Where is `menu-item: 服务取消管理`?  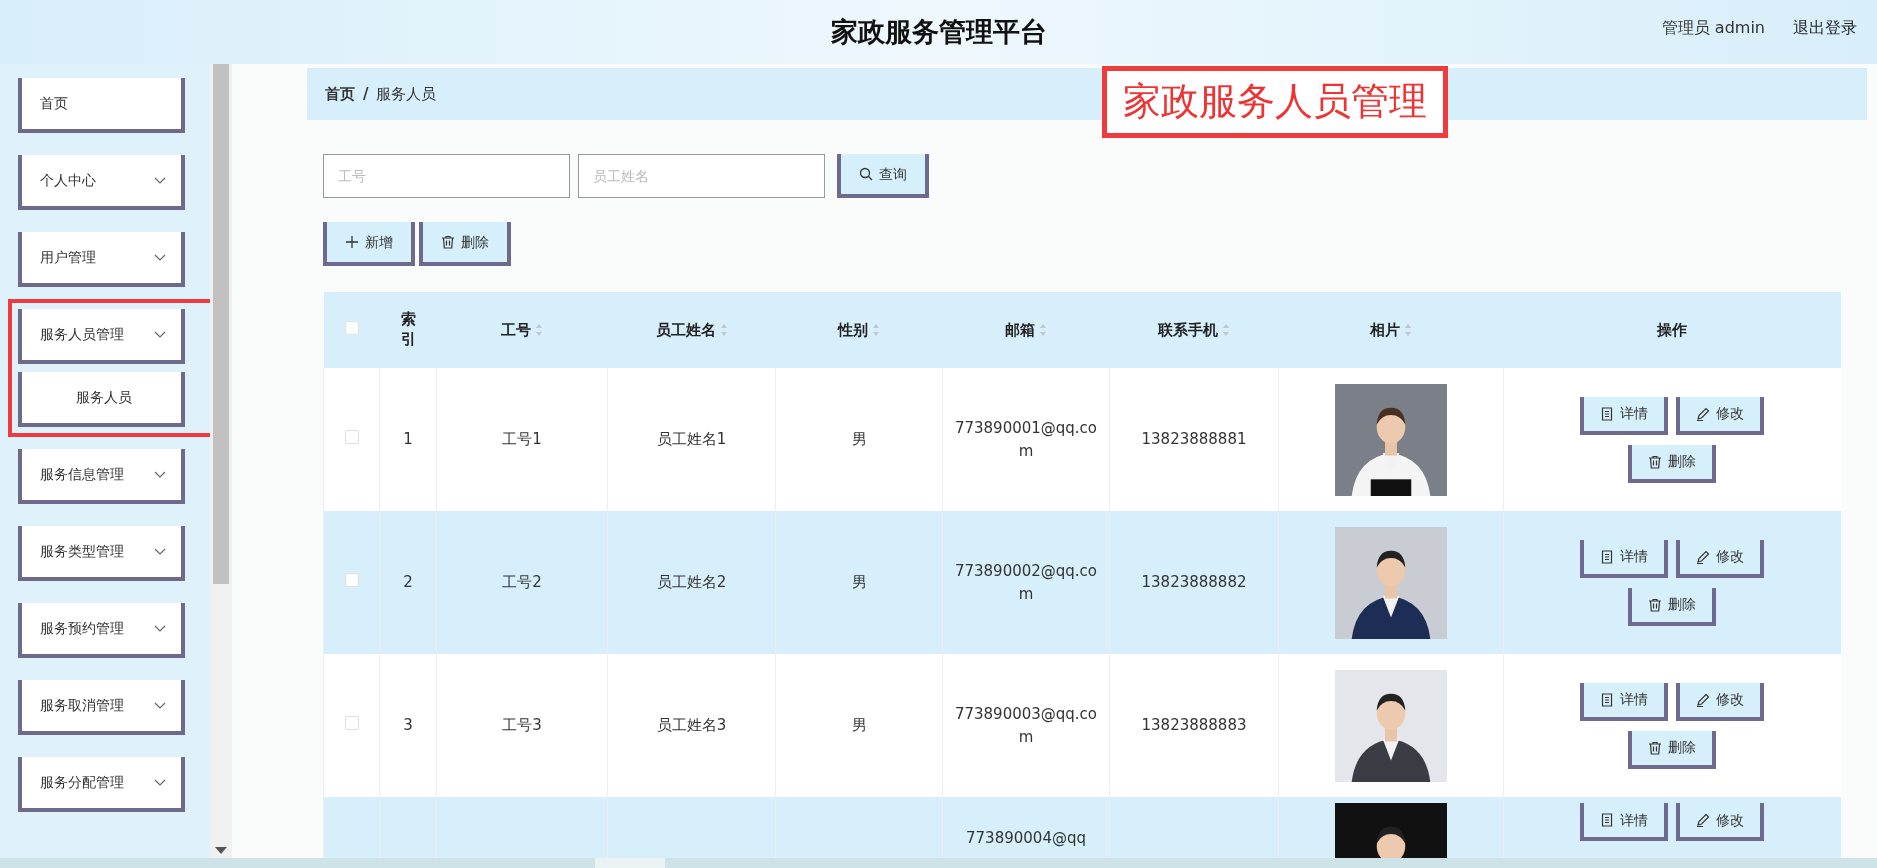
menu-item: 服务取消管理 is located at coordinates (101, 707).